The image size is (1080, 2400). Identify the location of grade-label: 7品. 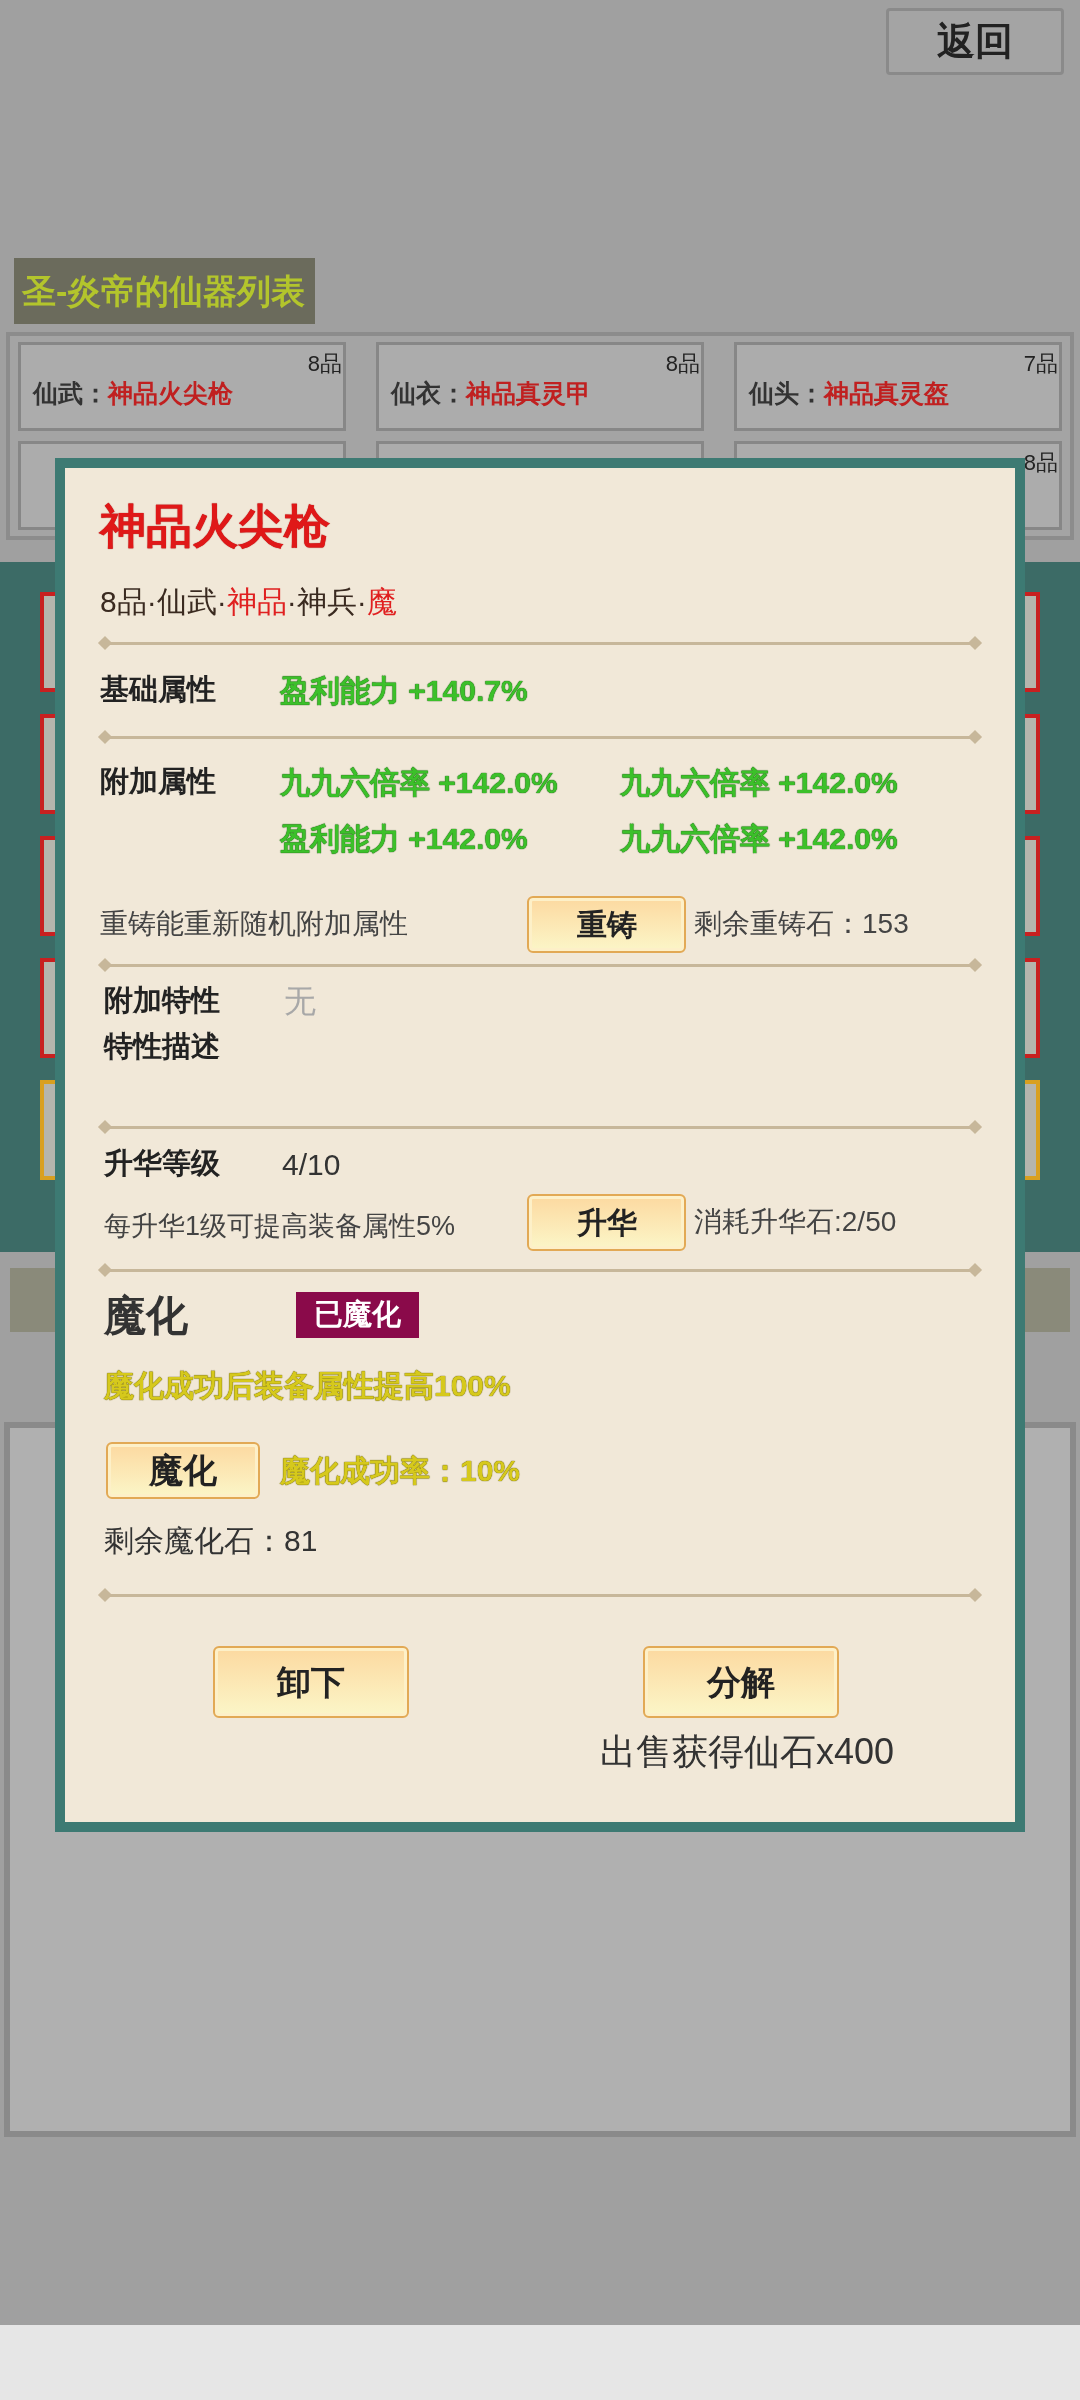
(1040, 364).